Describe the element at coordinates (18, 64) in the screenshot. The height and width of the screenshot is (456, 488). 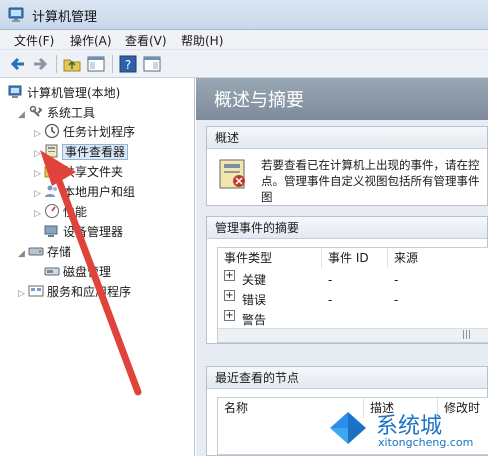
I see `back-arrow-icon` at that location.